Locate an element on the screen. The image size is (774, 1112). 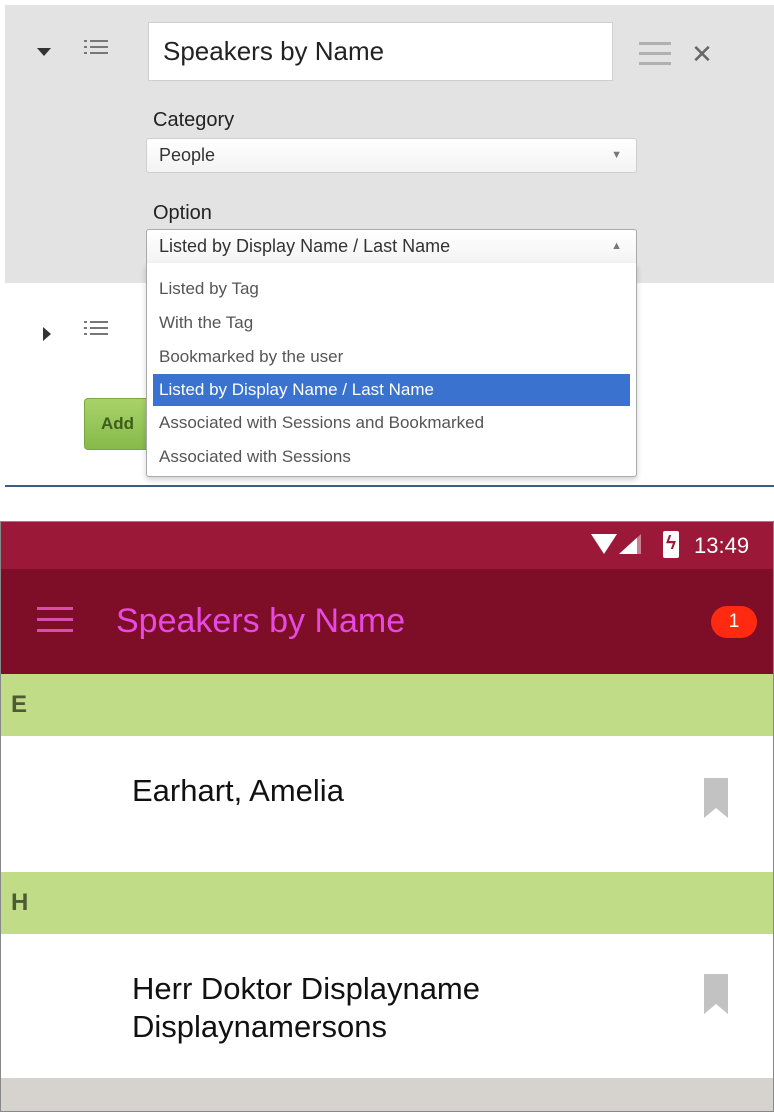
dropdown-option: Listed by Tag is located at coordinates (391, 289).